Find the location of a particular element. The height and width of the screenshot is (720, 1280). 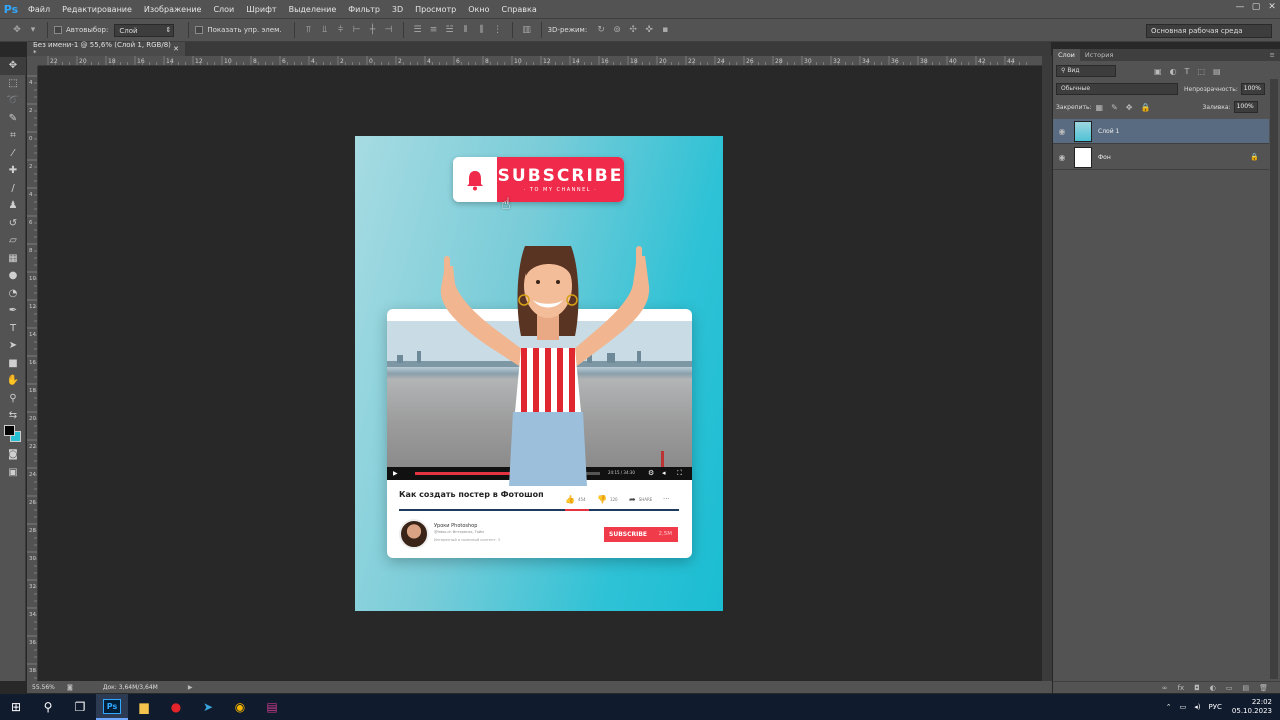

marquee-tool-icon: ⬚ is located at coordinates (13, 84).